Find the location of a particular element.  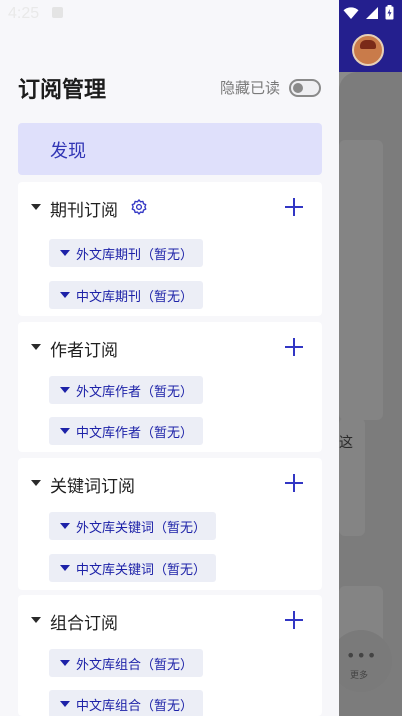

discover-label: 发现 is located at coordinates (68, 151).